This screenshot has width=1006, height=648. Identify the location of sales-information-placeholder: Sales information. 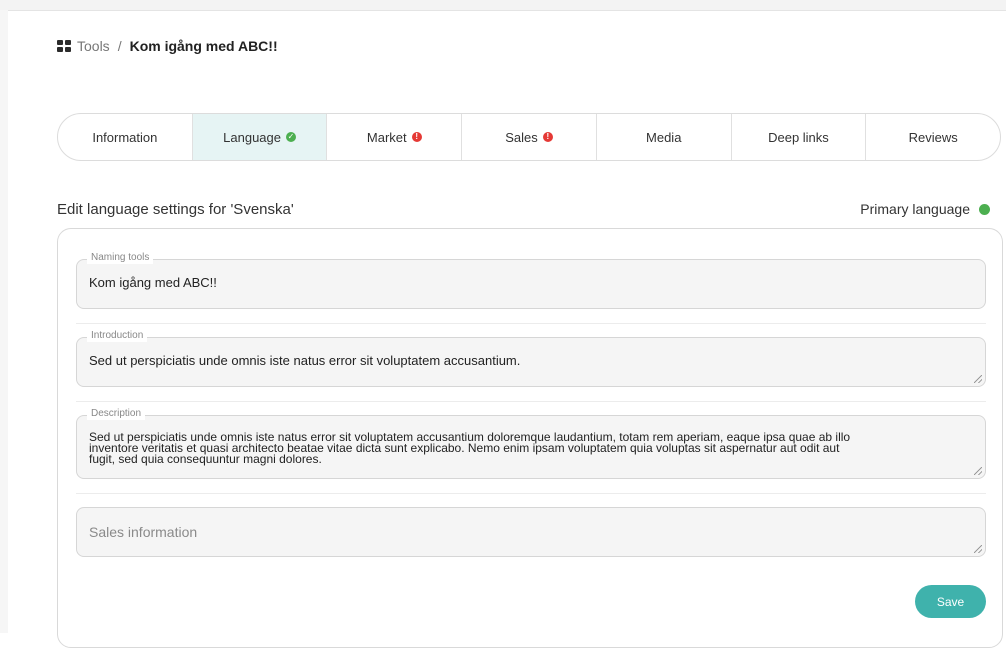
(143, 532).